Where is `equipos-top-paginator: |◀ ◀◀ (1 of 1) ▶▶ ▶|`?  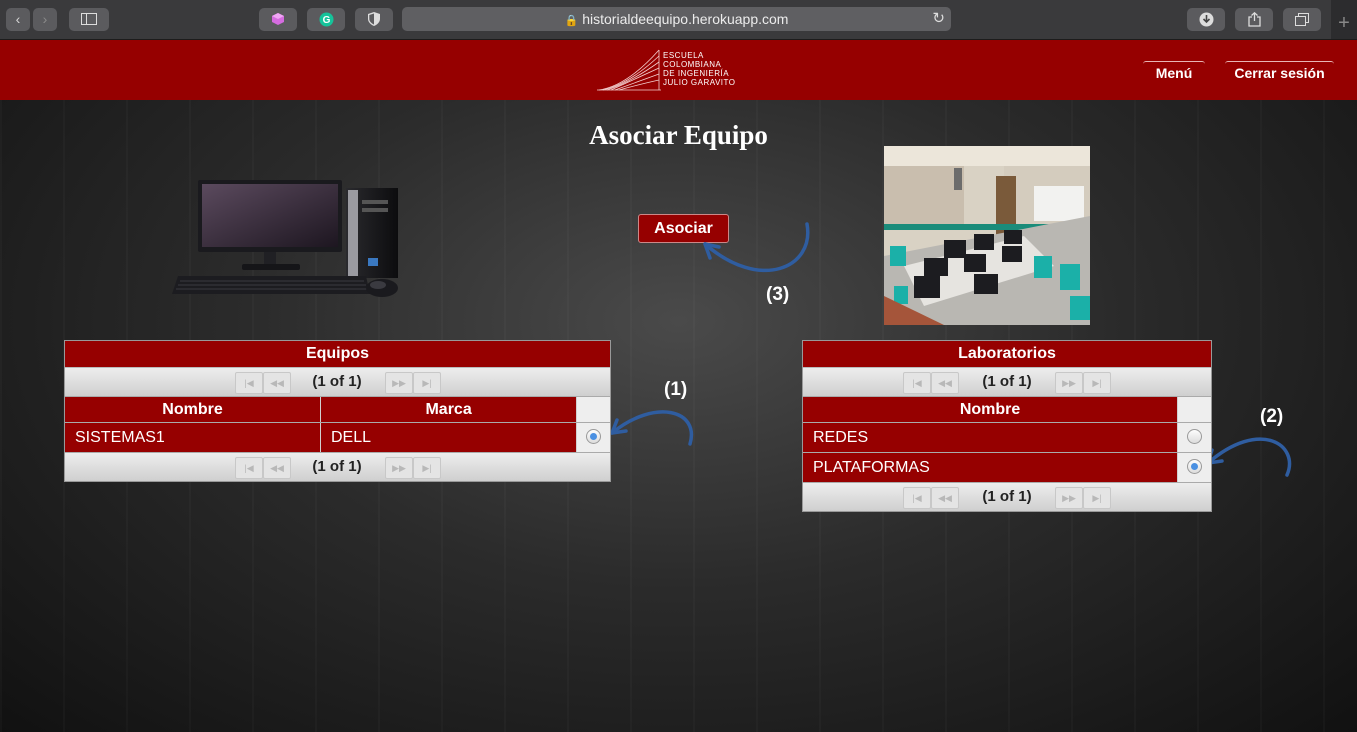
equipos-top-paginator: |◀ ◀◀ (1 of 1) ▶▶ ▶| is located at coordinates (337, 382).